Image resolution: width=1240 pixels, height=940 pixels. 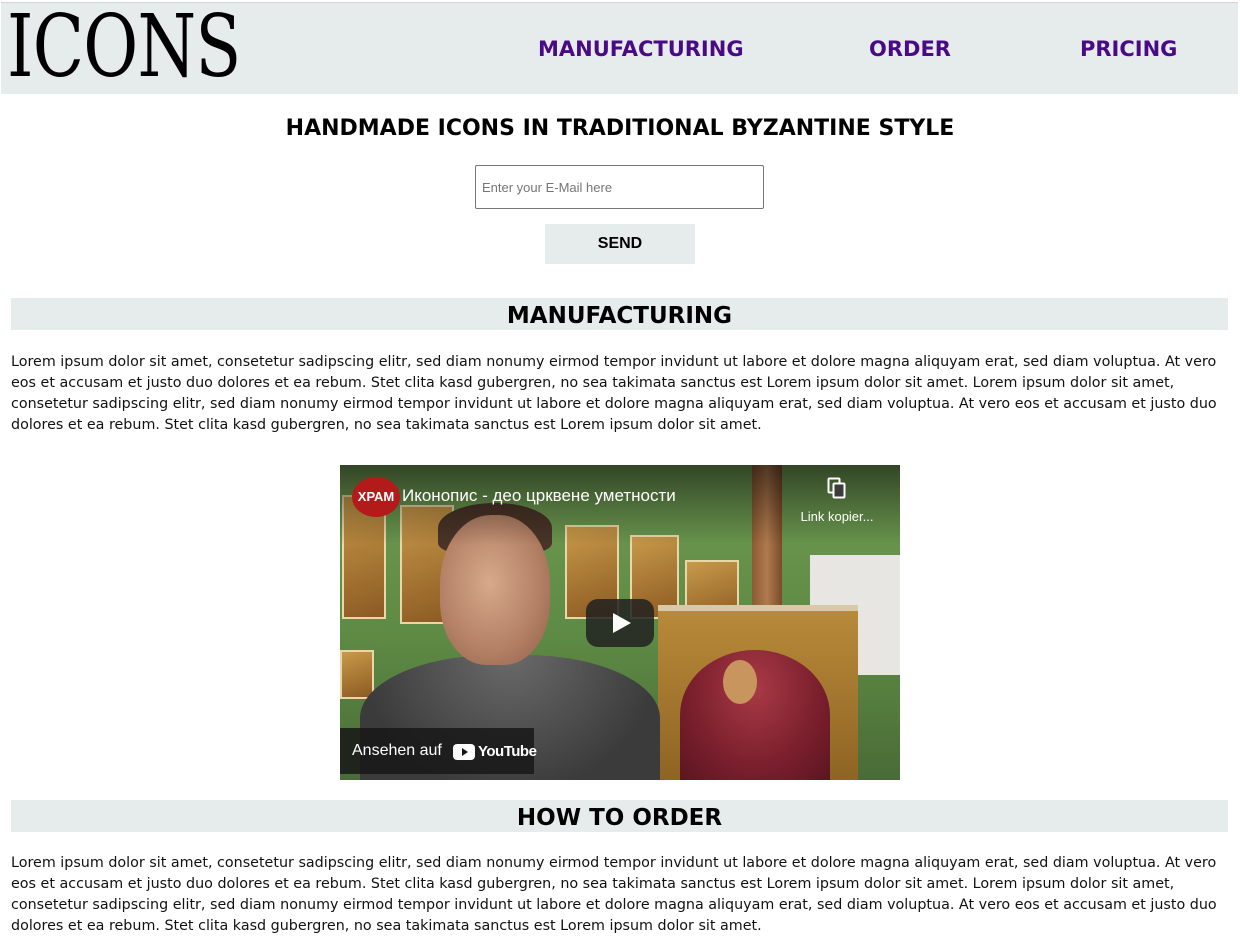 What do you see at coordinates (124, 47) in the screenshot?
I see `site-logo: ICONS` at bounding box center [124, 47].